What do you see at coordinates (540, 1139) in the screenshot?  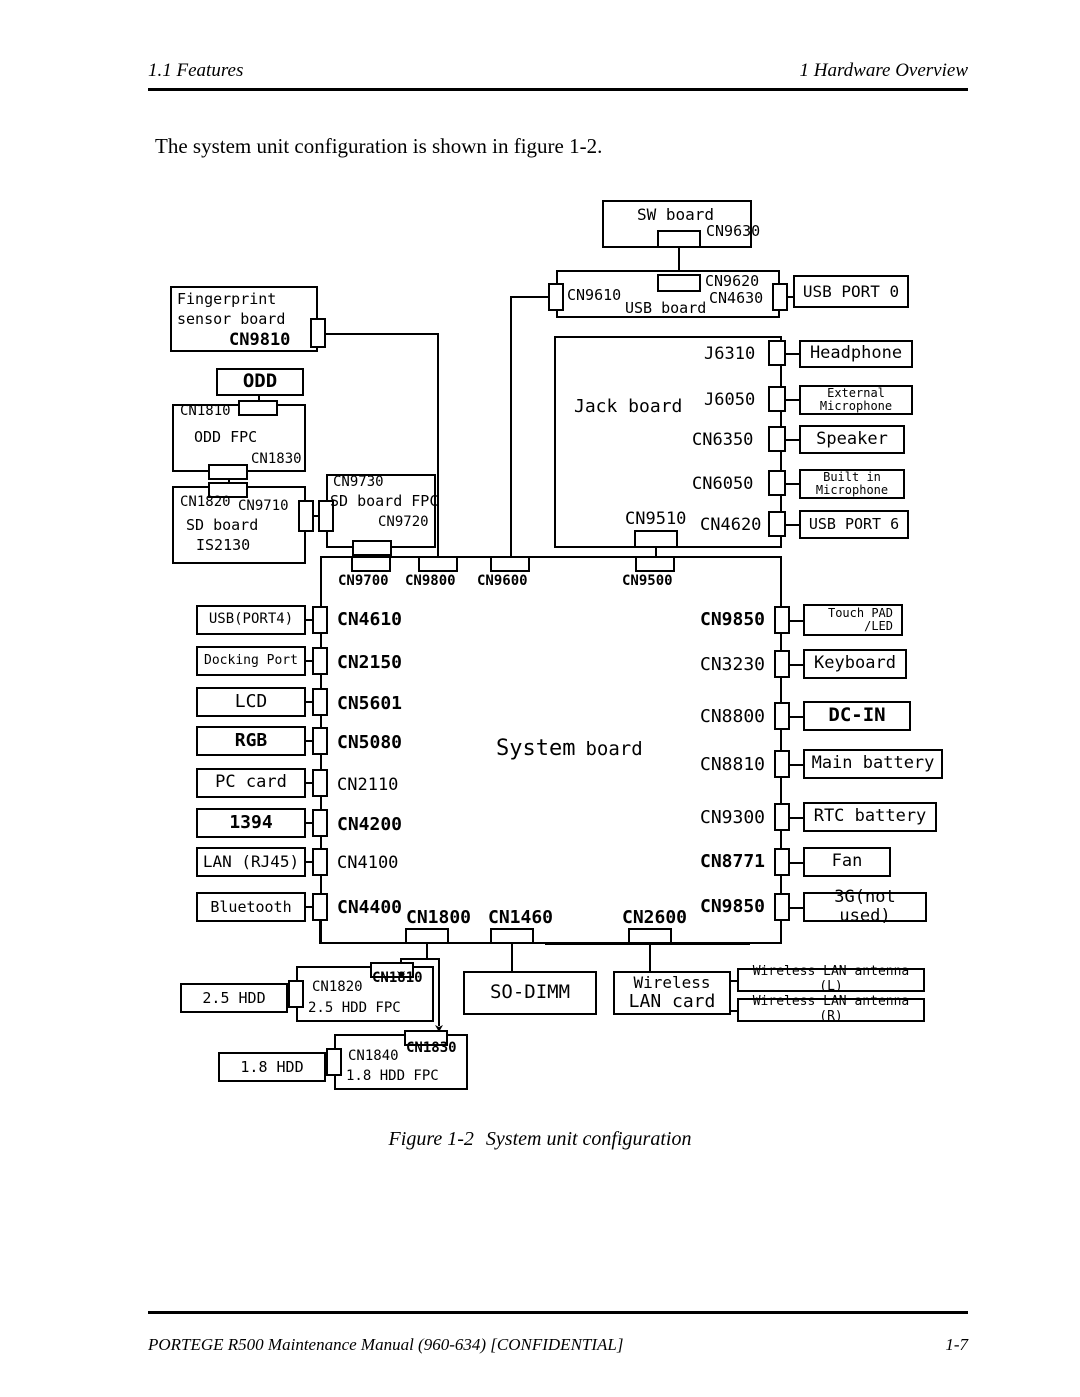 I see `figure-caption: Figure 1-2 System unit configuration` at bounding box center [540, 1139].